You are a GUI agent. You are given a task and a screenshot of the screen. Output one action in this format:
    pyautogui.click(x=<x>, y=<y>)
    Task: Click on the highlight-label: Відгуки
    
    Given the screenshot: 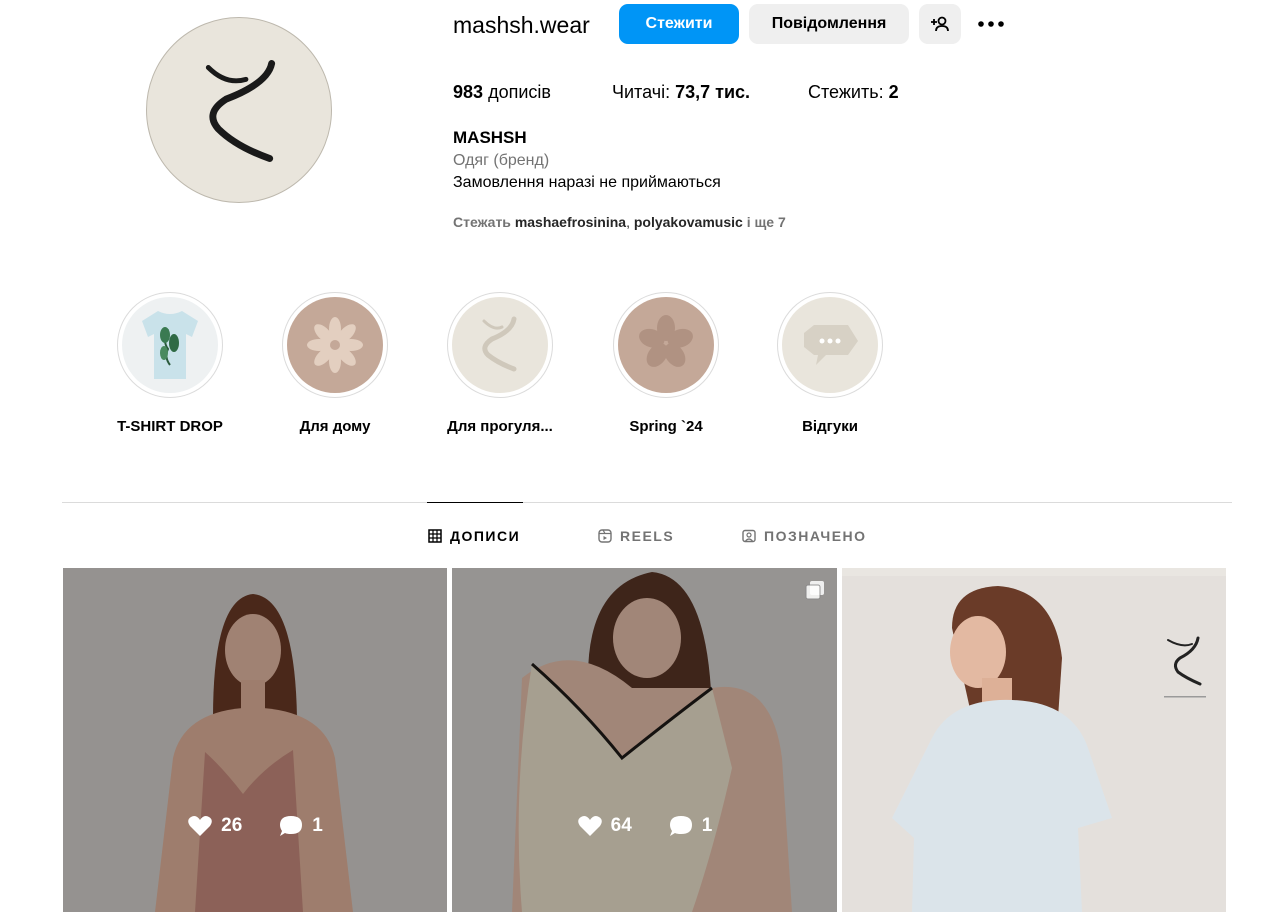 What is the action you would take?
    pyautogui.click(x=830, y=426)
    